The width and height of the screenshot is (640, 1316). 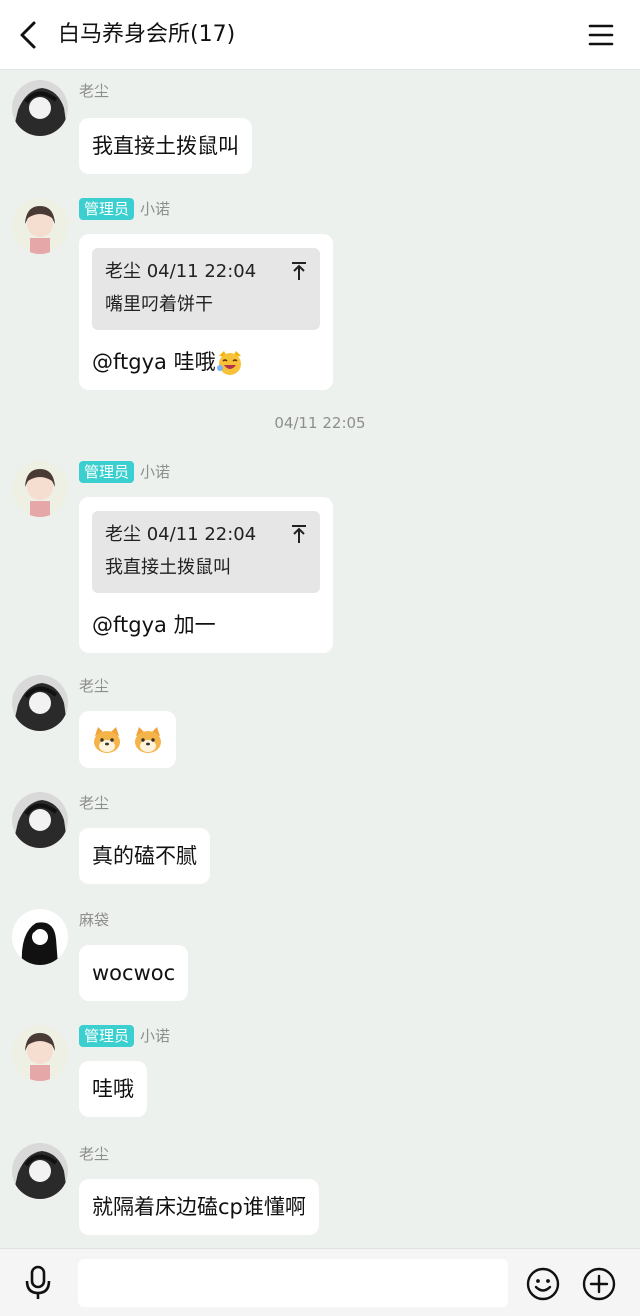 What do you see at coordinates (320, 842) in the screenshot?
I see `message-item: 老尘 真的磕不腻` at bounding box center [320, 842].